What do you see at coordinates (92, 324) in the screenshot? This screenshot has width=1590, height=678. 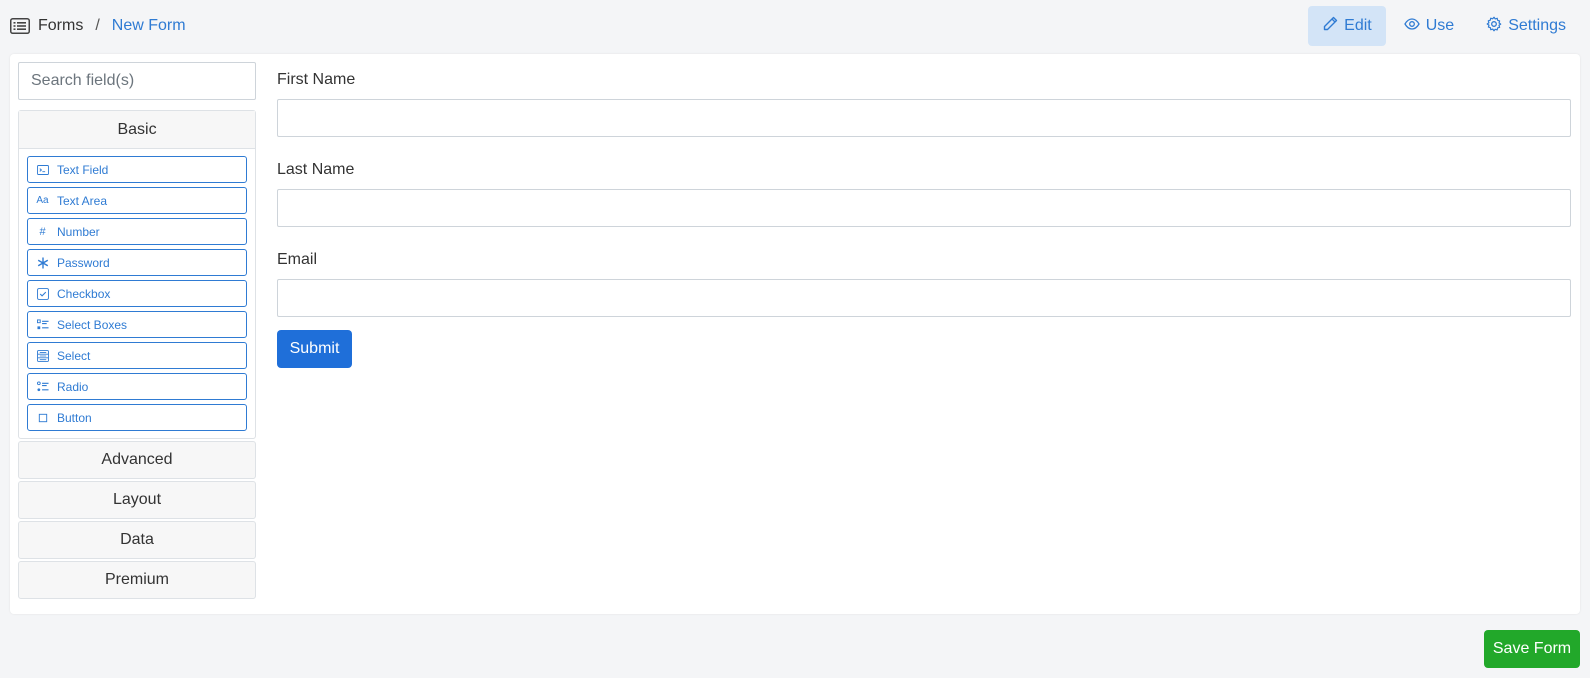 I see `component-label: Select Boxes` at bounding box center [92, 324].